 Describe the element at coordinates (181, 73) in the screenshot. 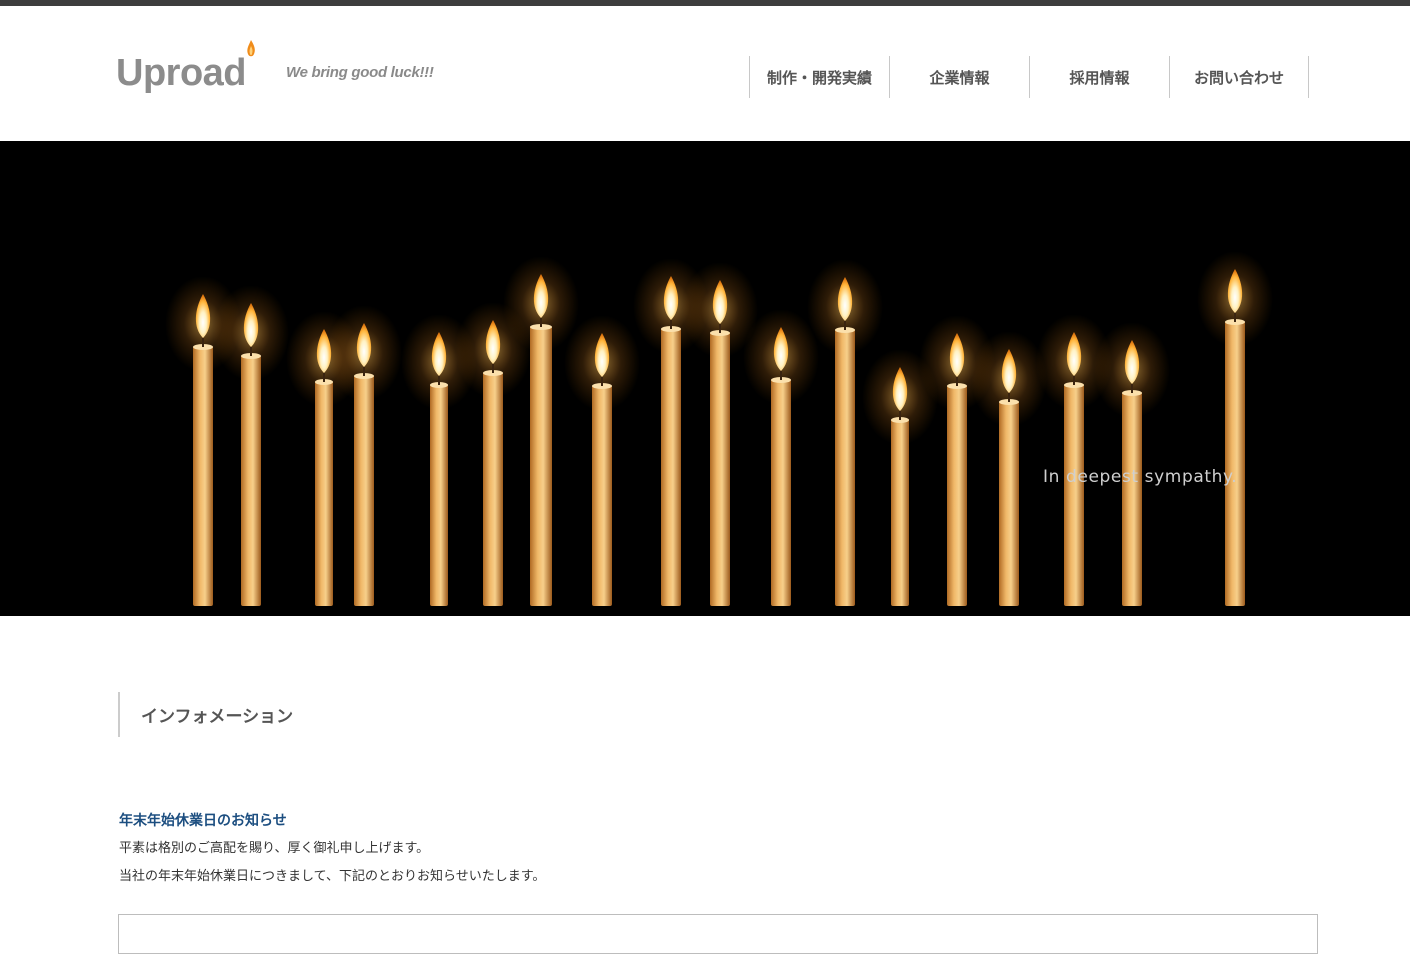

I see `logo-text: Uproad` at that location.